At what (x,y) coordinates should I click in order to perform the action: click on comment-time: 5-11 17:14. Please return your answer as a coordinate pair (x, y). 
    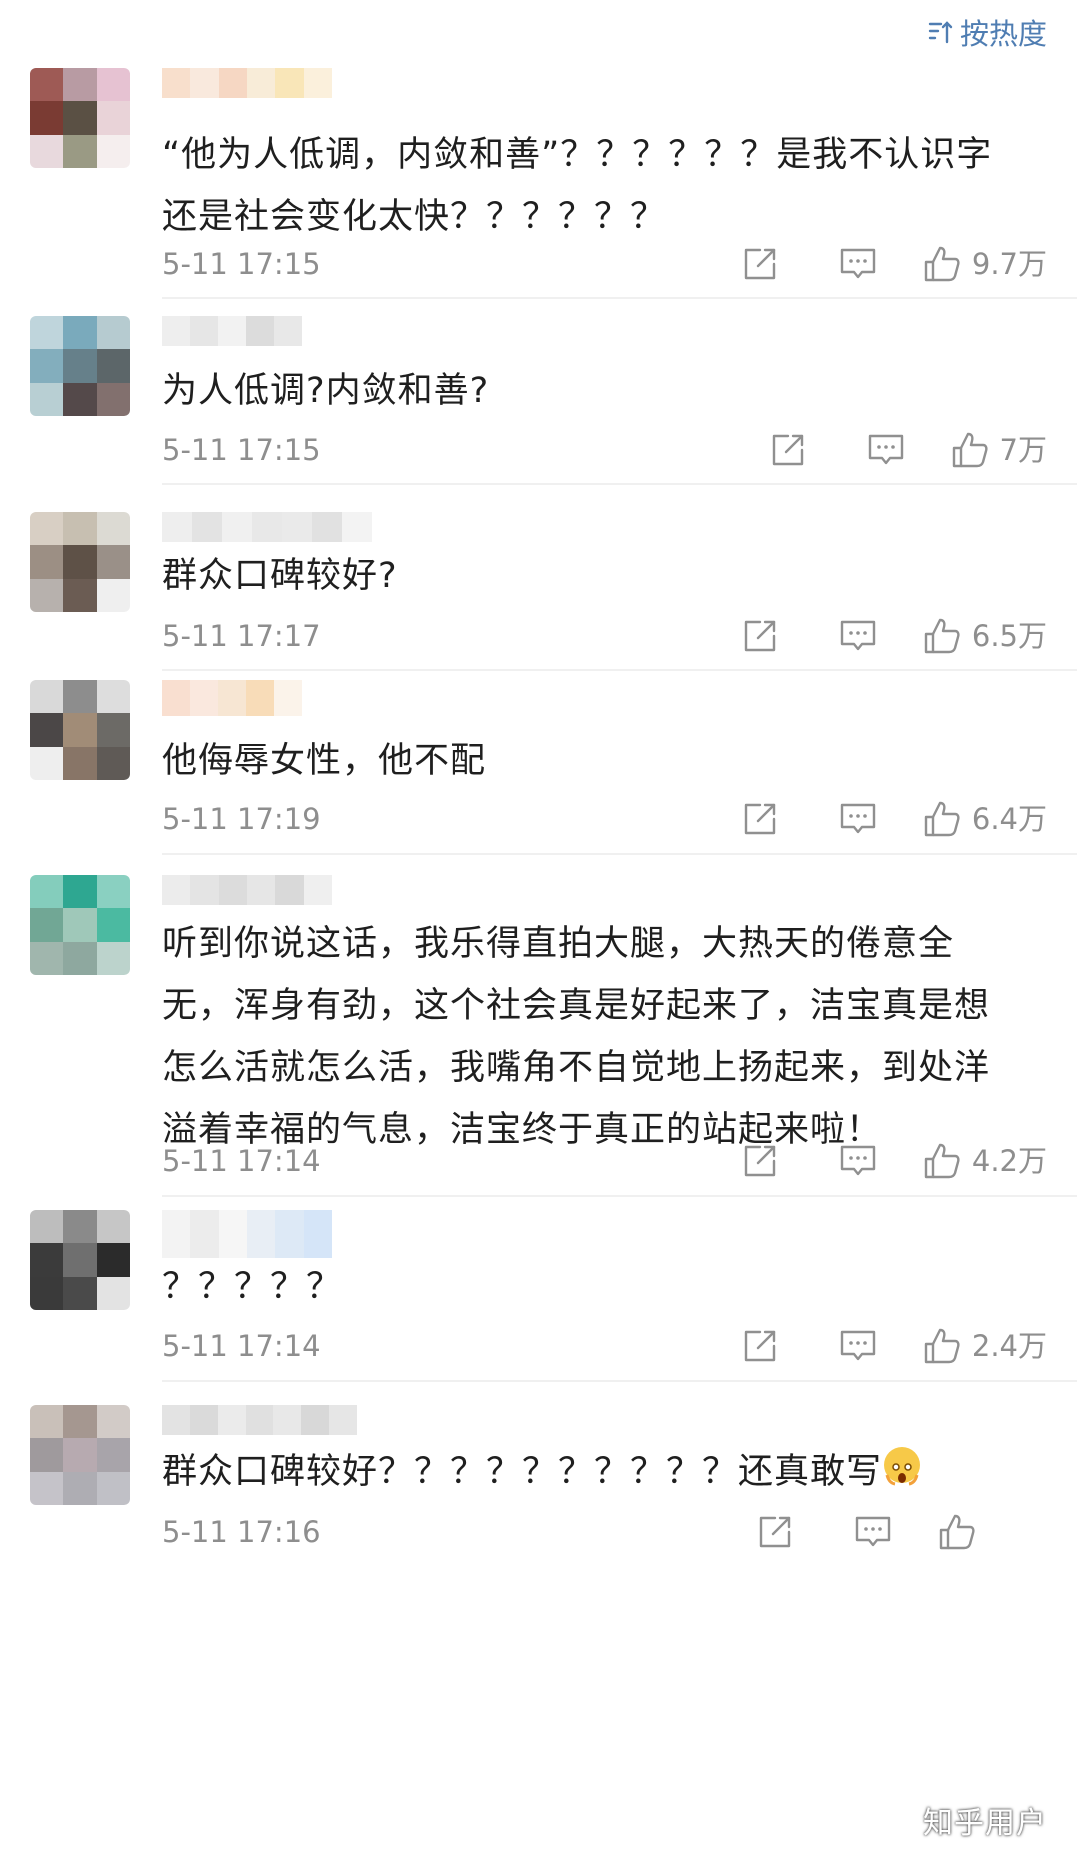
    Looking at the image, I should click on (241, 1346).